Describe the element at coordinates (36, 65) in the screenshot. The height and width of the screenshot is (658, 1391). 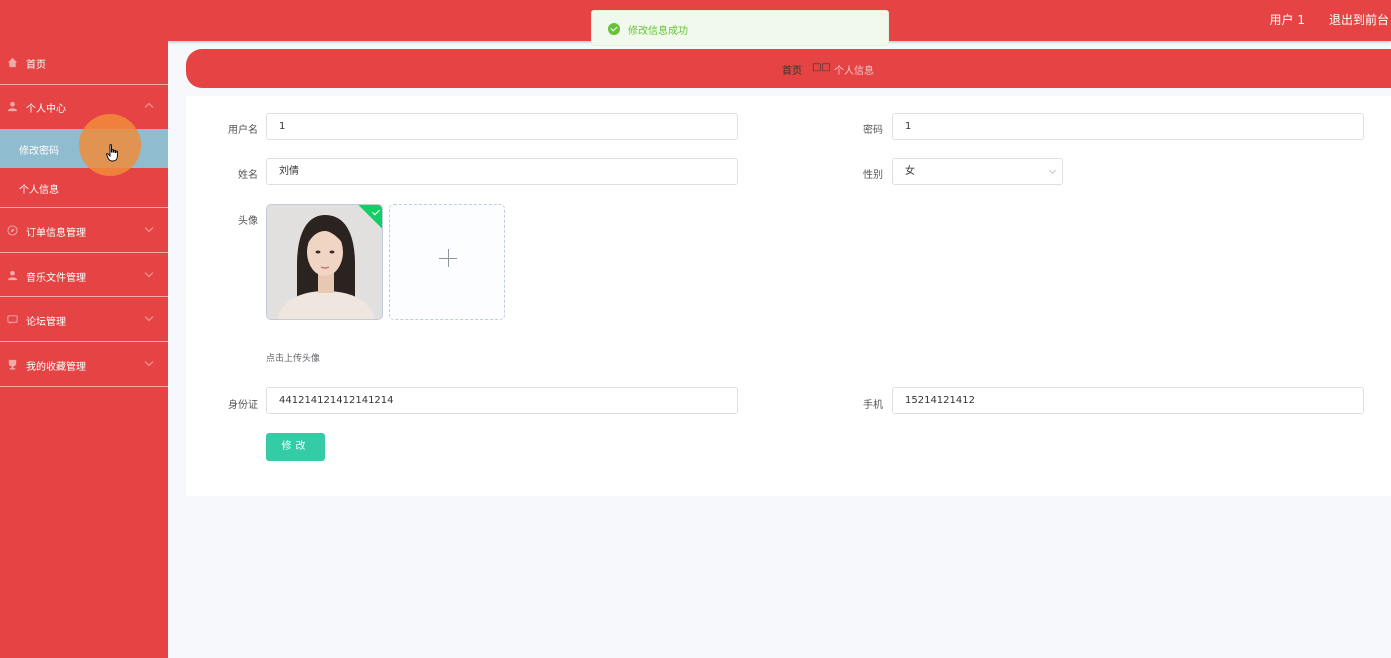
I see `sidebar-item-label: 首页` at that location.